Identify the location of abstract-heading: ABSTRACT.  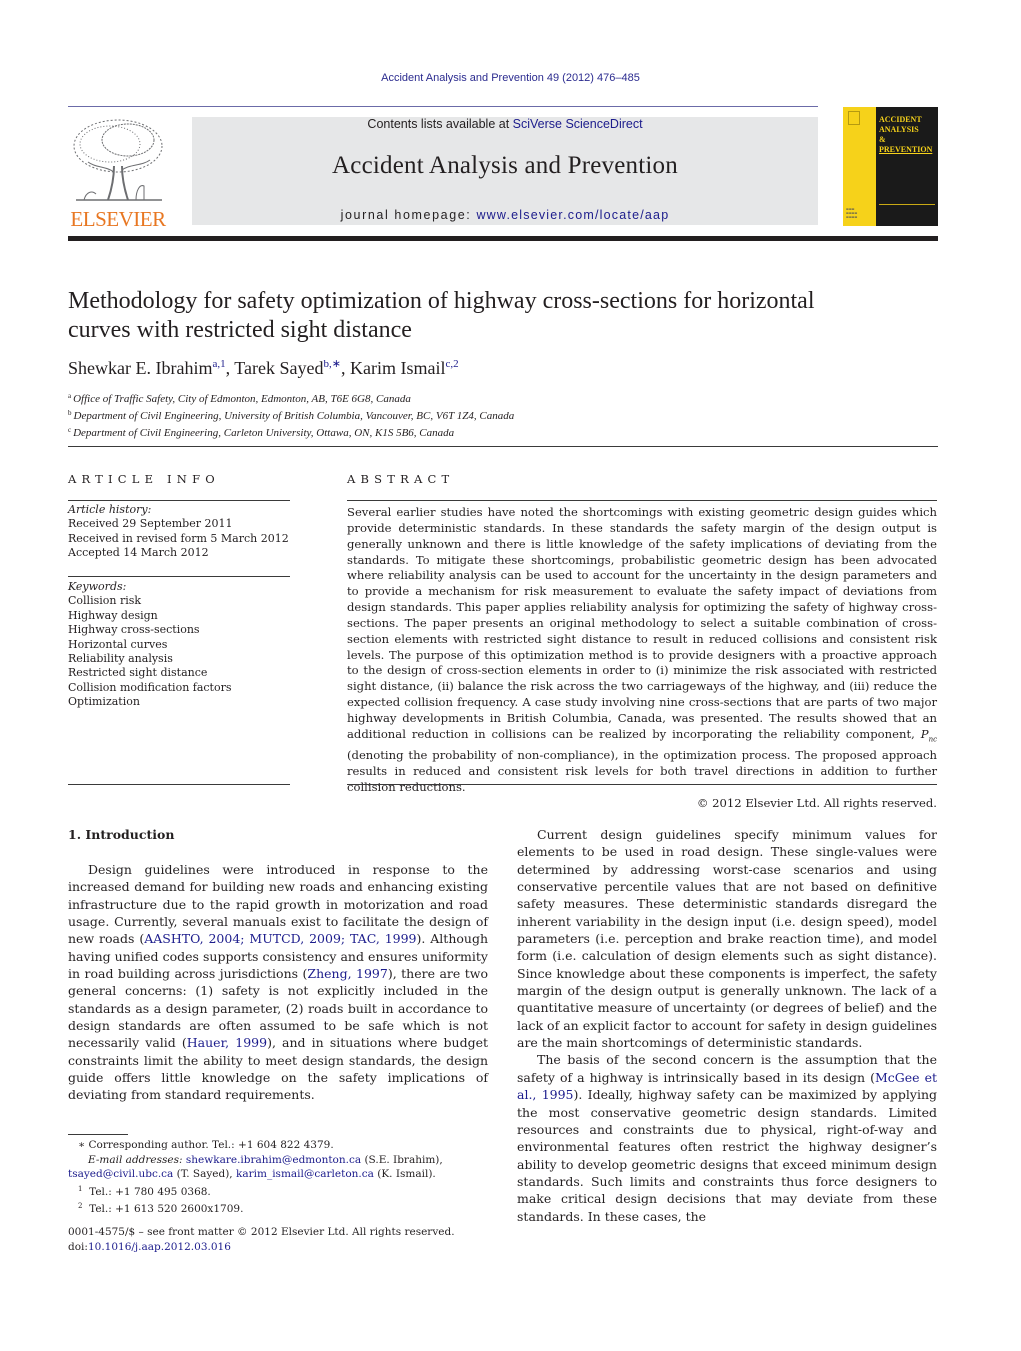
(401, 479).